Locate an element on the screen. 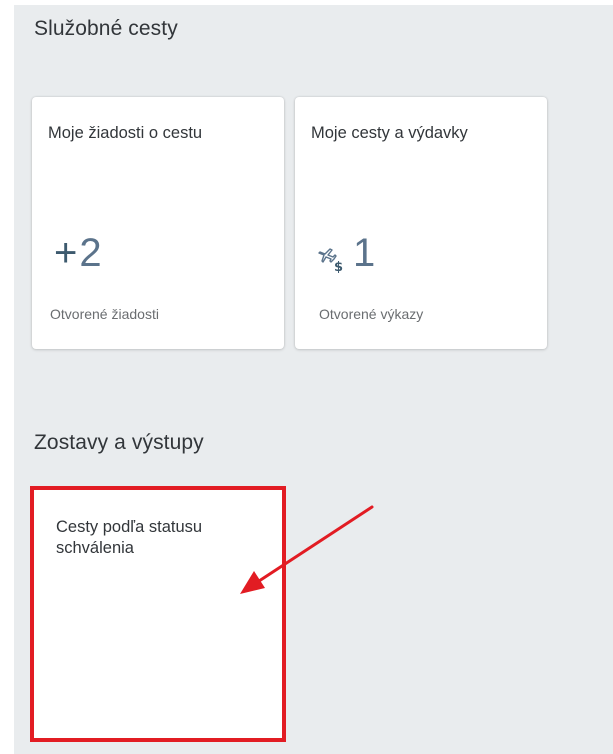 The width and height of the screenshot is (613, 754). tile-title: Cesty podľa statusu schválenia is located at coordinates (129, 537).